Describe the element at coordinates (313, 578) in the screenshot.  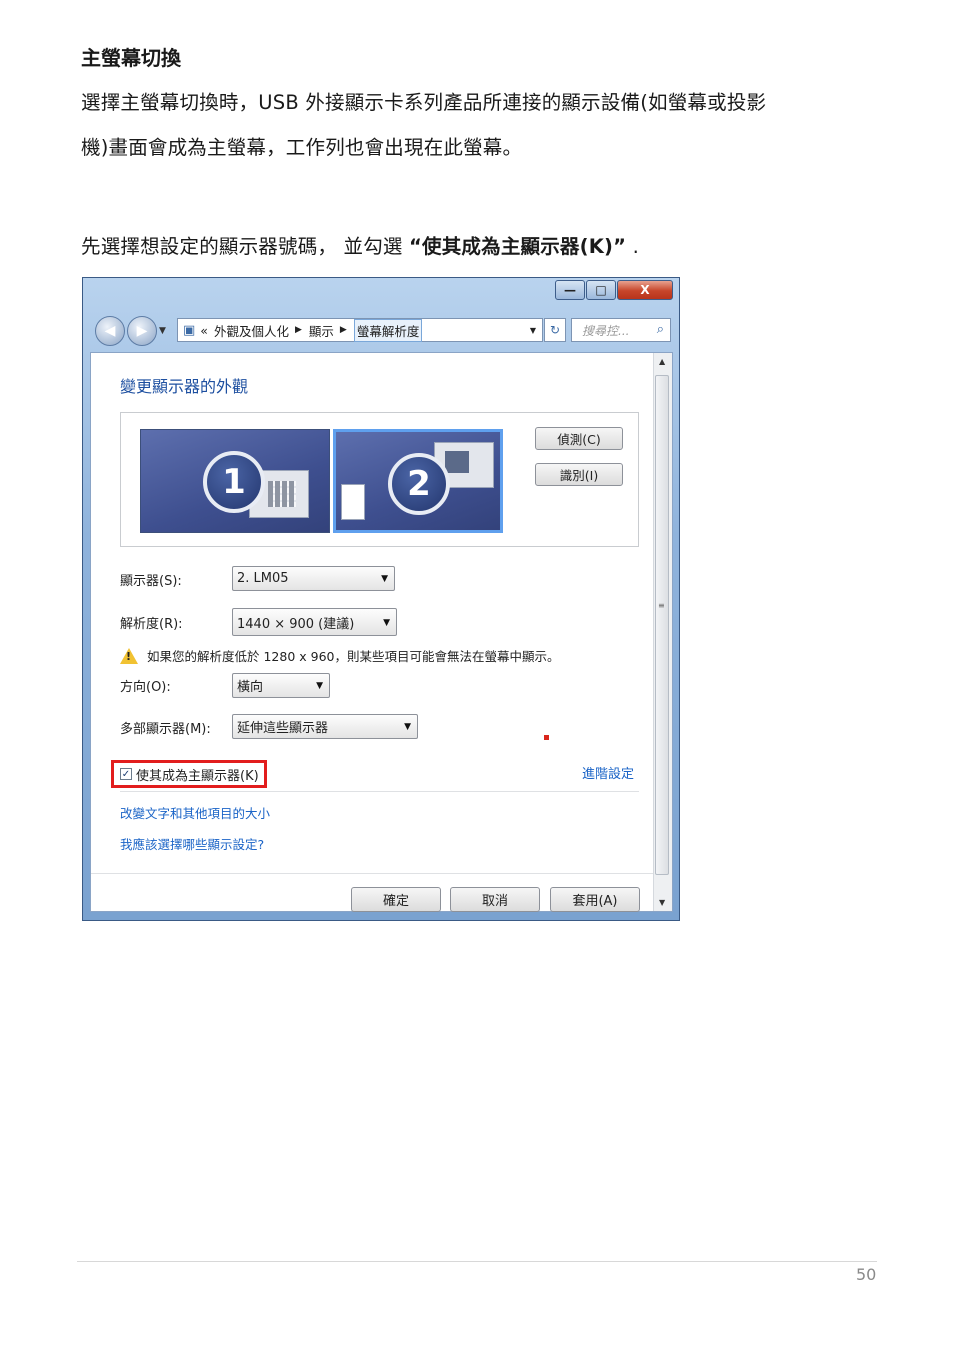
I see `display-select: 2. LM05 ▼` at that location.